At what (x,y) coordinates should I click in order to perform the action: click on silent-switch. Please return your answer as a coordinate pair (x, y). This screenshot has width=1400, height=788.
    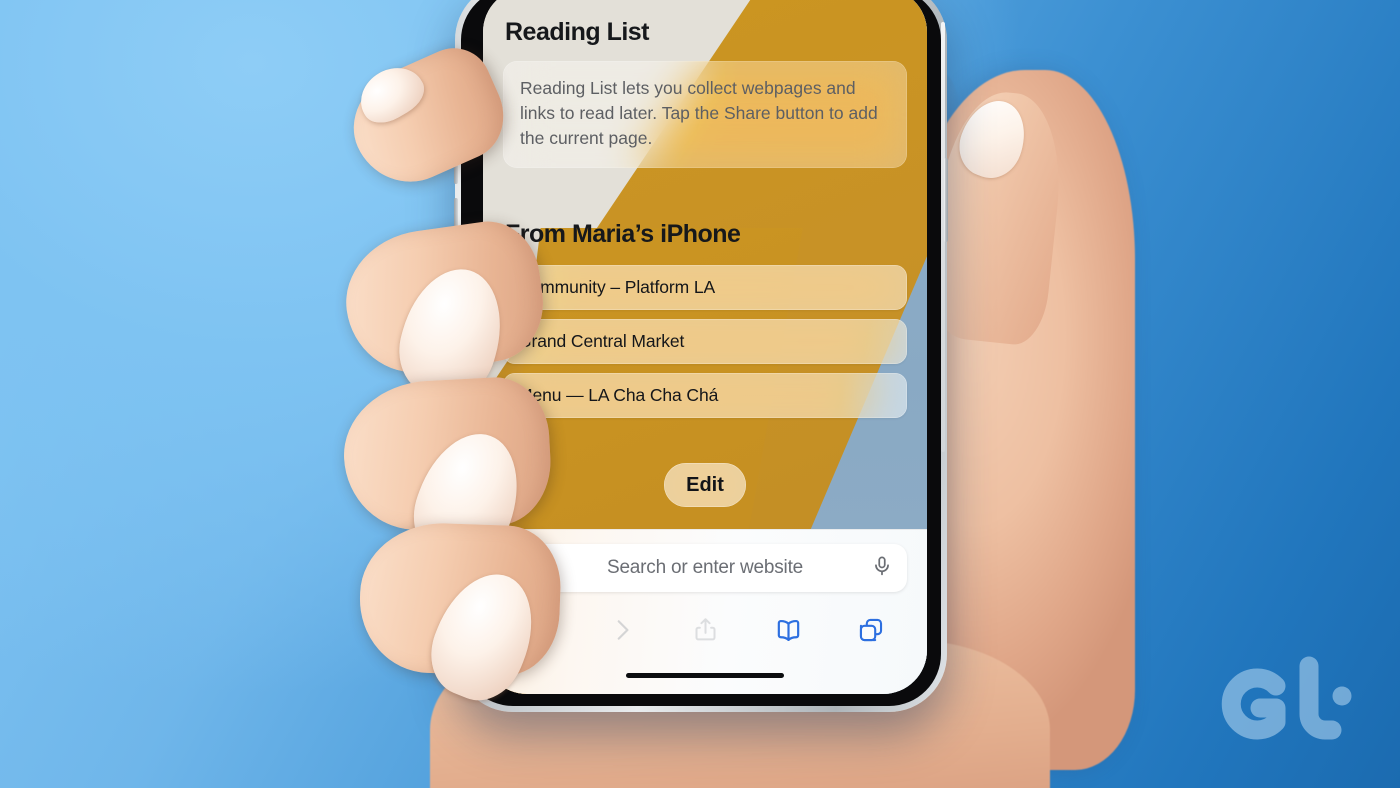
    Looking at the image, I should click on (456, 91).